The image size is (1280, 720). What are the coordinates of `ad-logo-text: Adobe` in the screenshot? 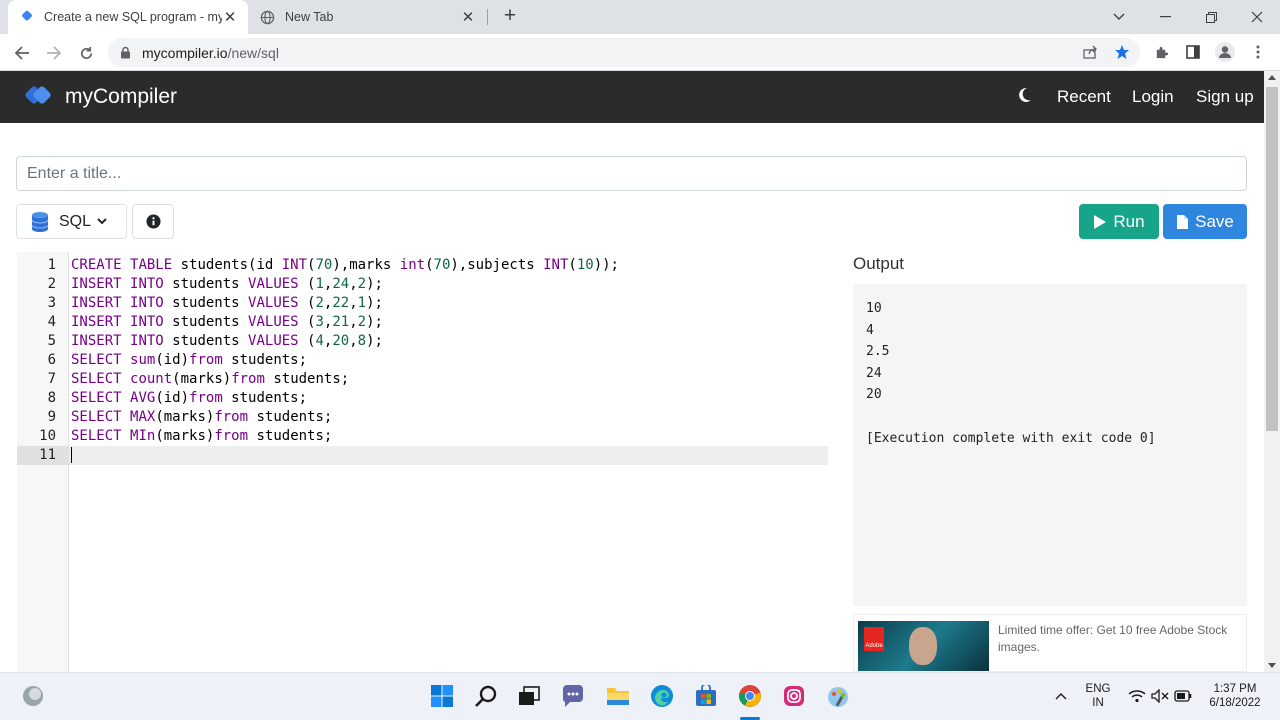 It's located at (874, 646).